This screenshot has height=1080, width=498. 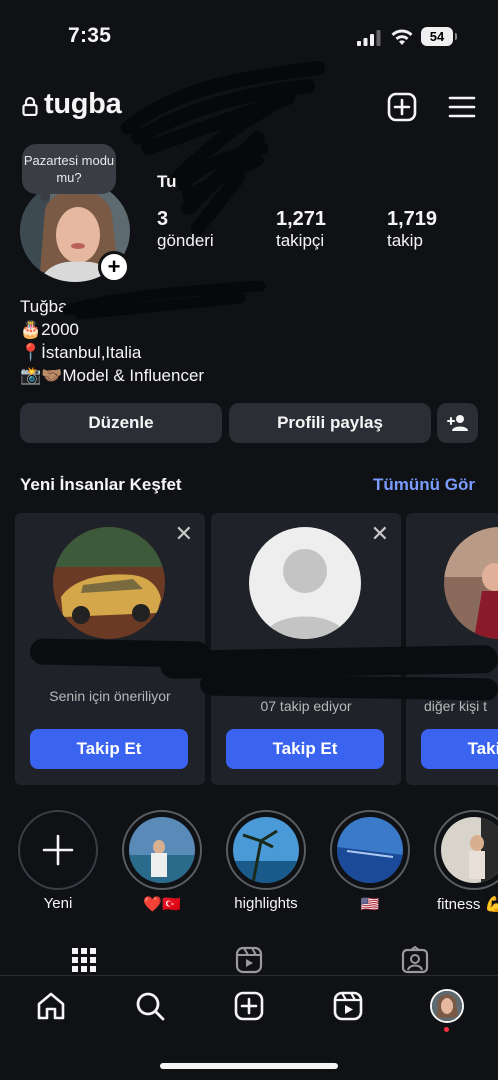 What do you see at coordinates (266, 903) in the screenshot?
I see `highlight-label: highlights` at bounding box center [266, 903].